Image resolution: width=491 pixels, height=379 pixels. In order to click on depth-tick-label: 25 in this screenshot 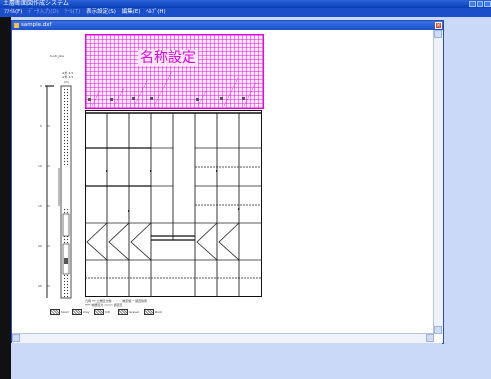, I will do `click(40, 286)`.